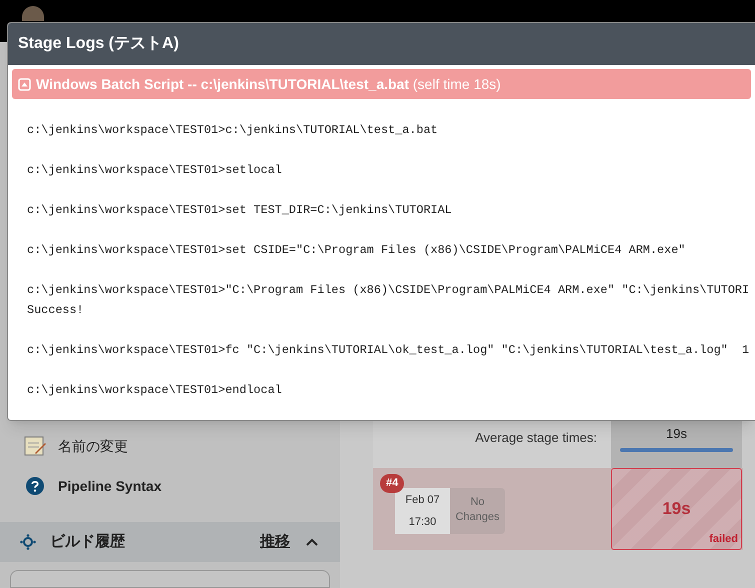 The width and height of the screenshot is (755, 588). Describe the element at coordinates (275, 542) in the screenshot. I see `trend-link: 推移` at that location.